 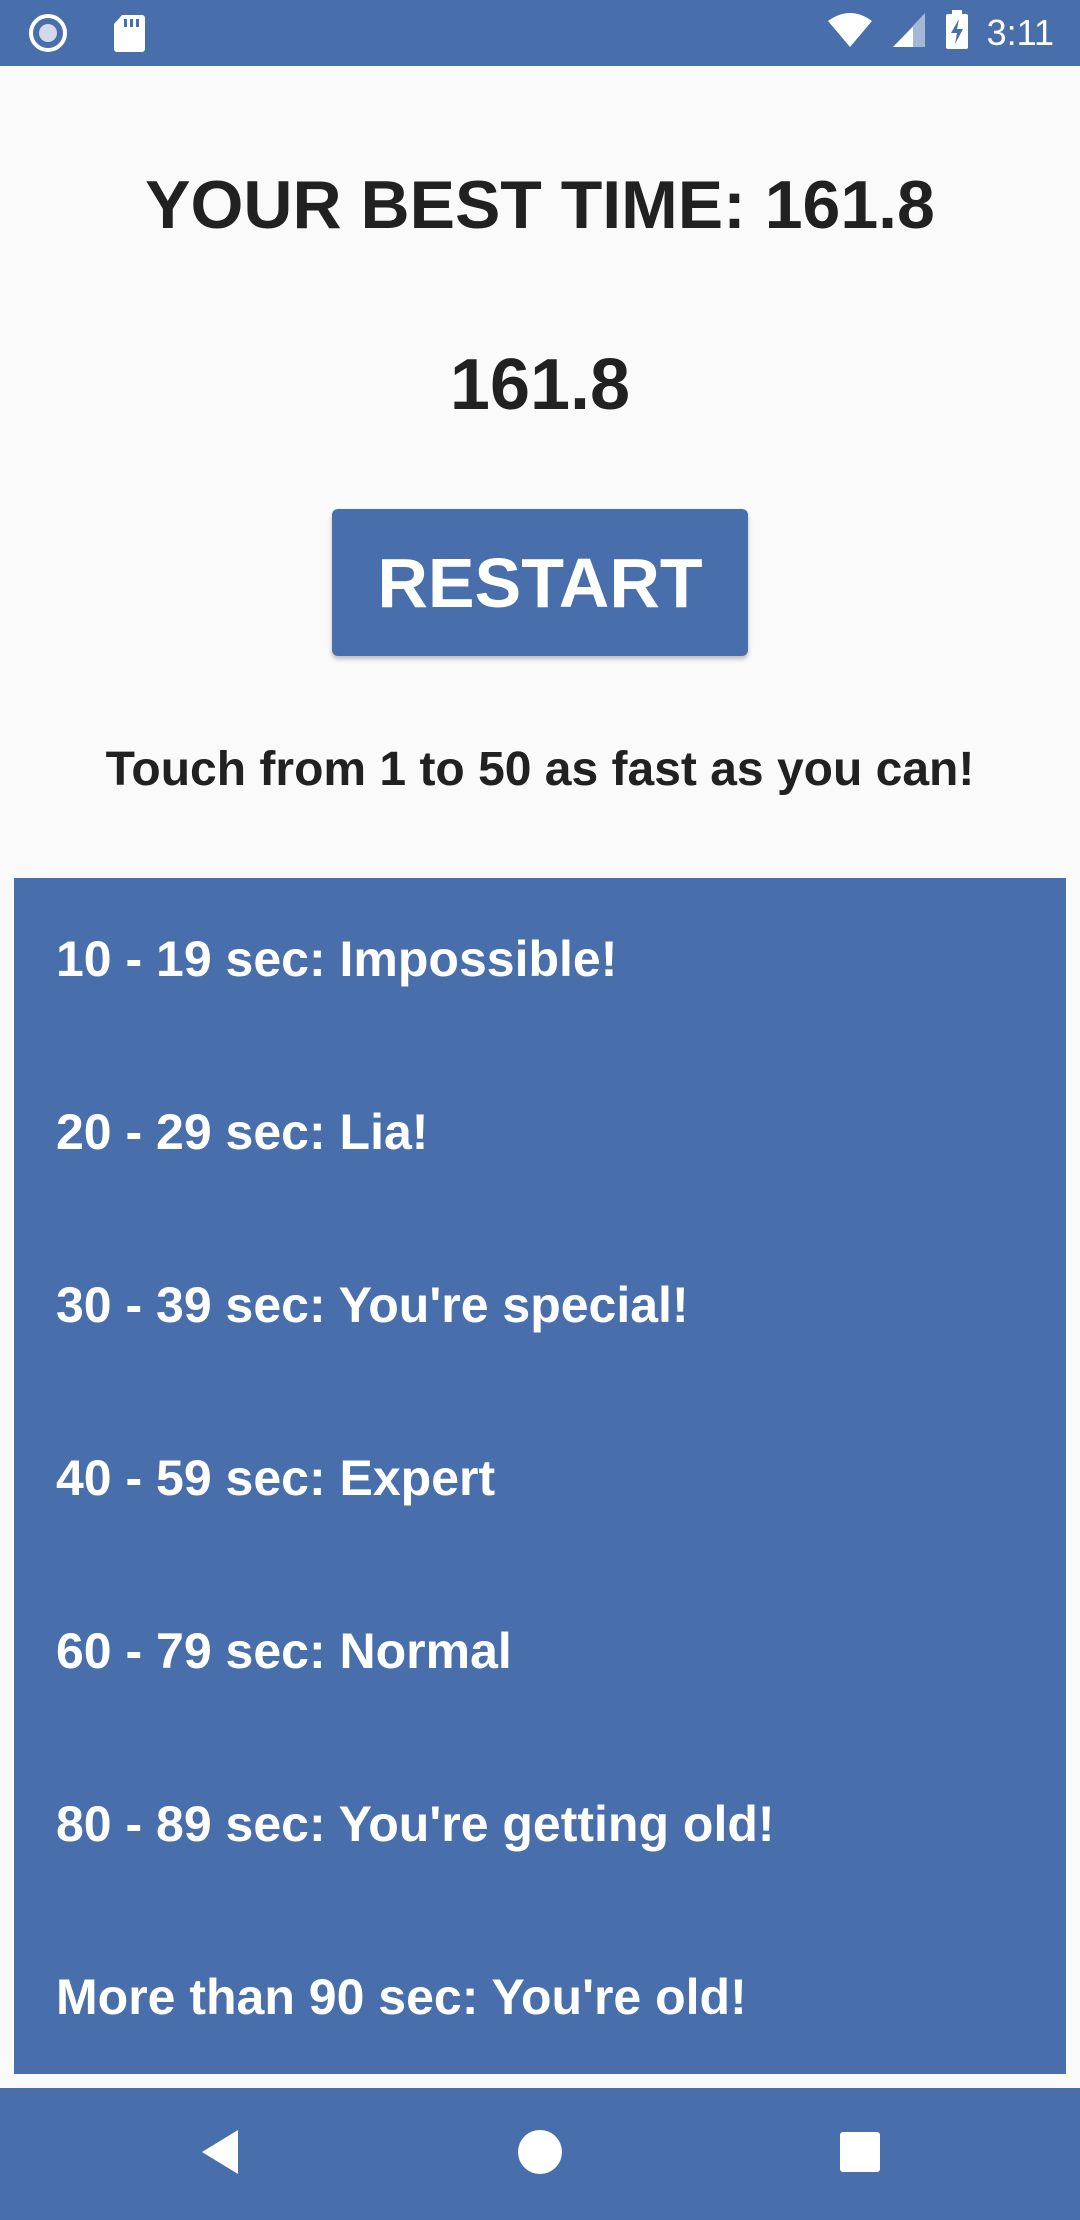 I want to click on ranking-item: 40 - 59 sec: Expert, so click(x=276, y=1478).